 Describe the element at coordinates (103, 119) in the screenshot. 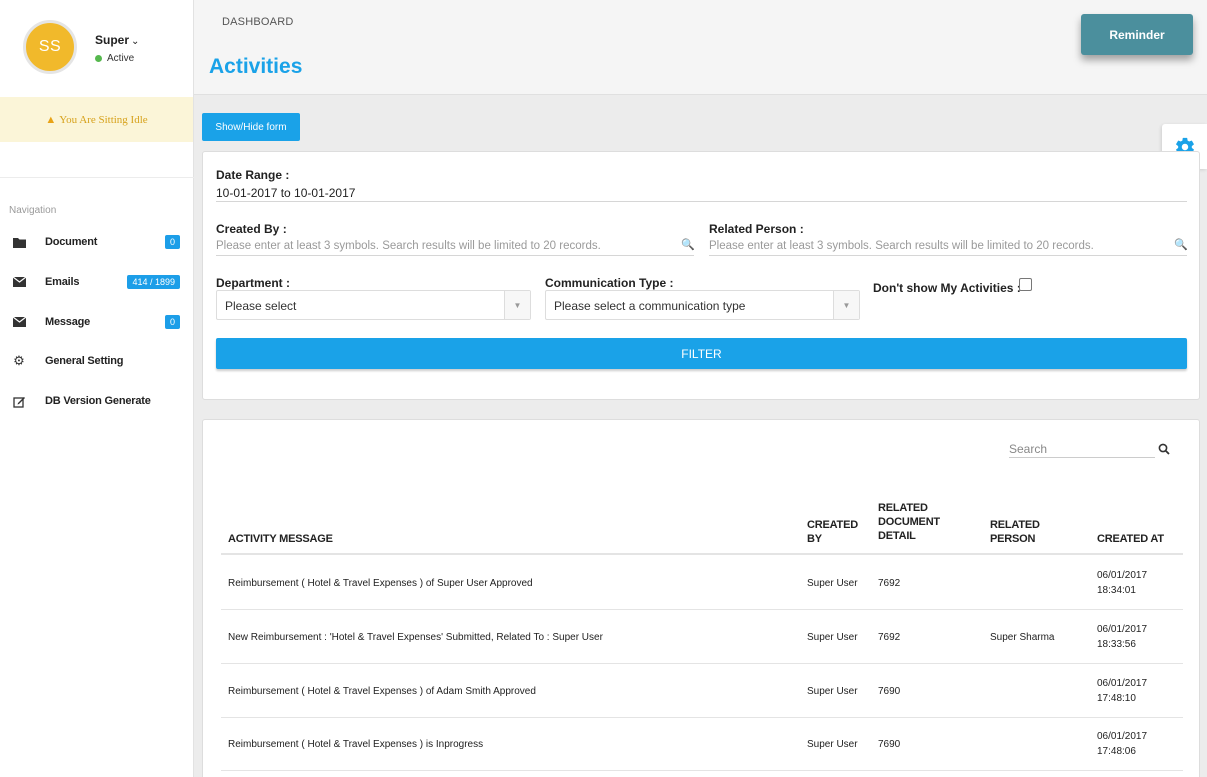

I see `idle-banner-text: You Are Sitting Idle` at that location.